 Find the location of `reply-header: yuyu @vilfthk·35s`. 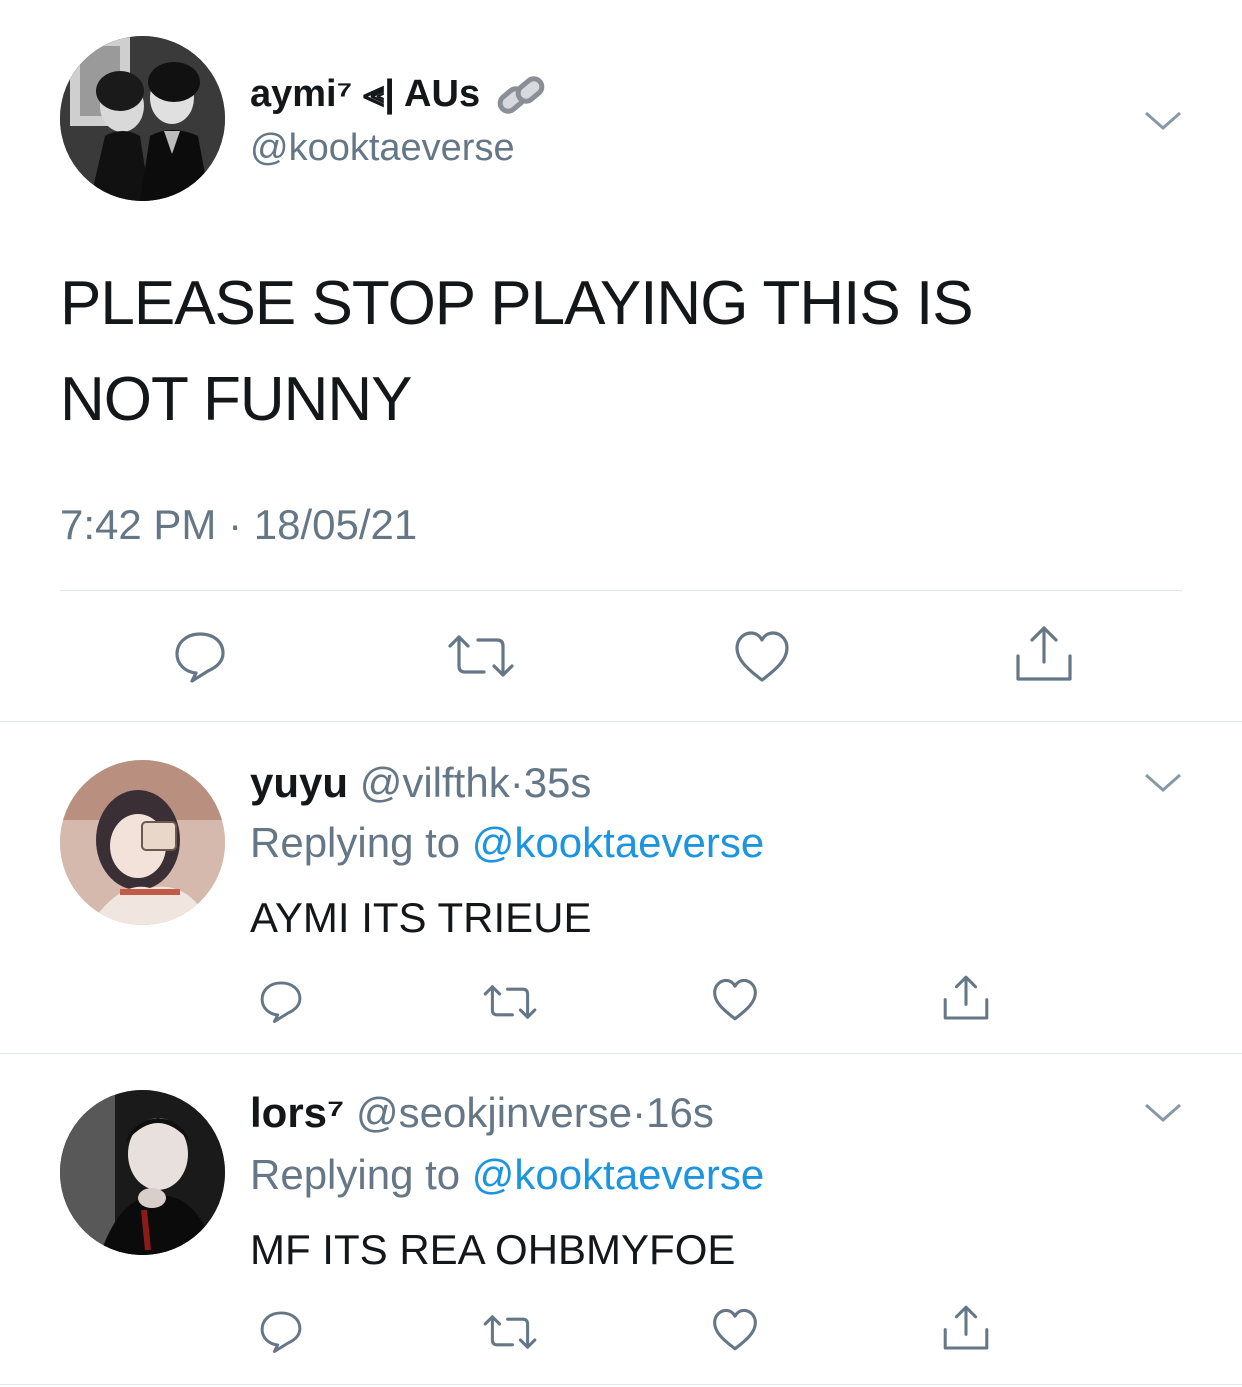

reply-header: yuyu @vilfthk·35s is located at coordinates (420, 783).